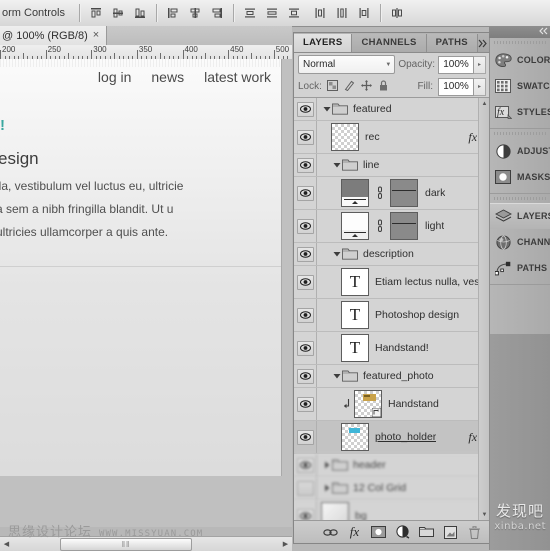 The width and height of the screenshot is (550, 551). Describe the element at coordinates (435, 193) in the screenshot. I see `layer-name: dark` at that location.